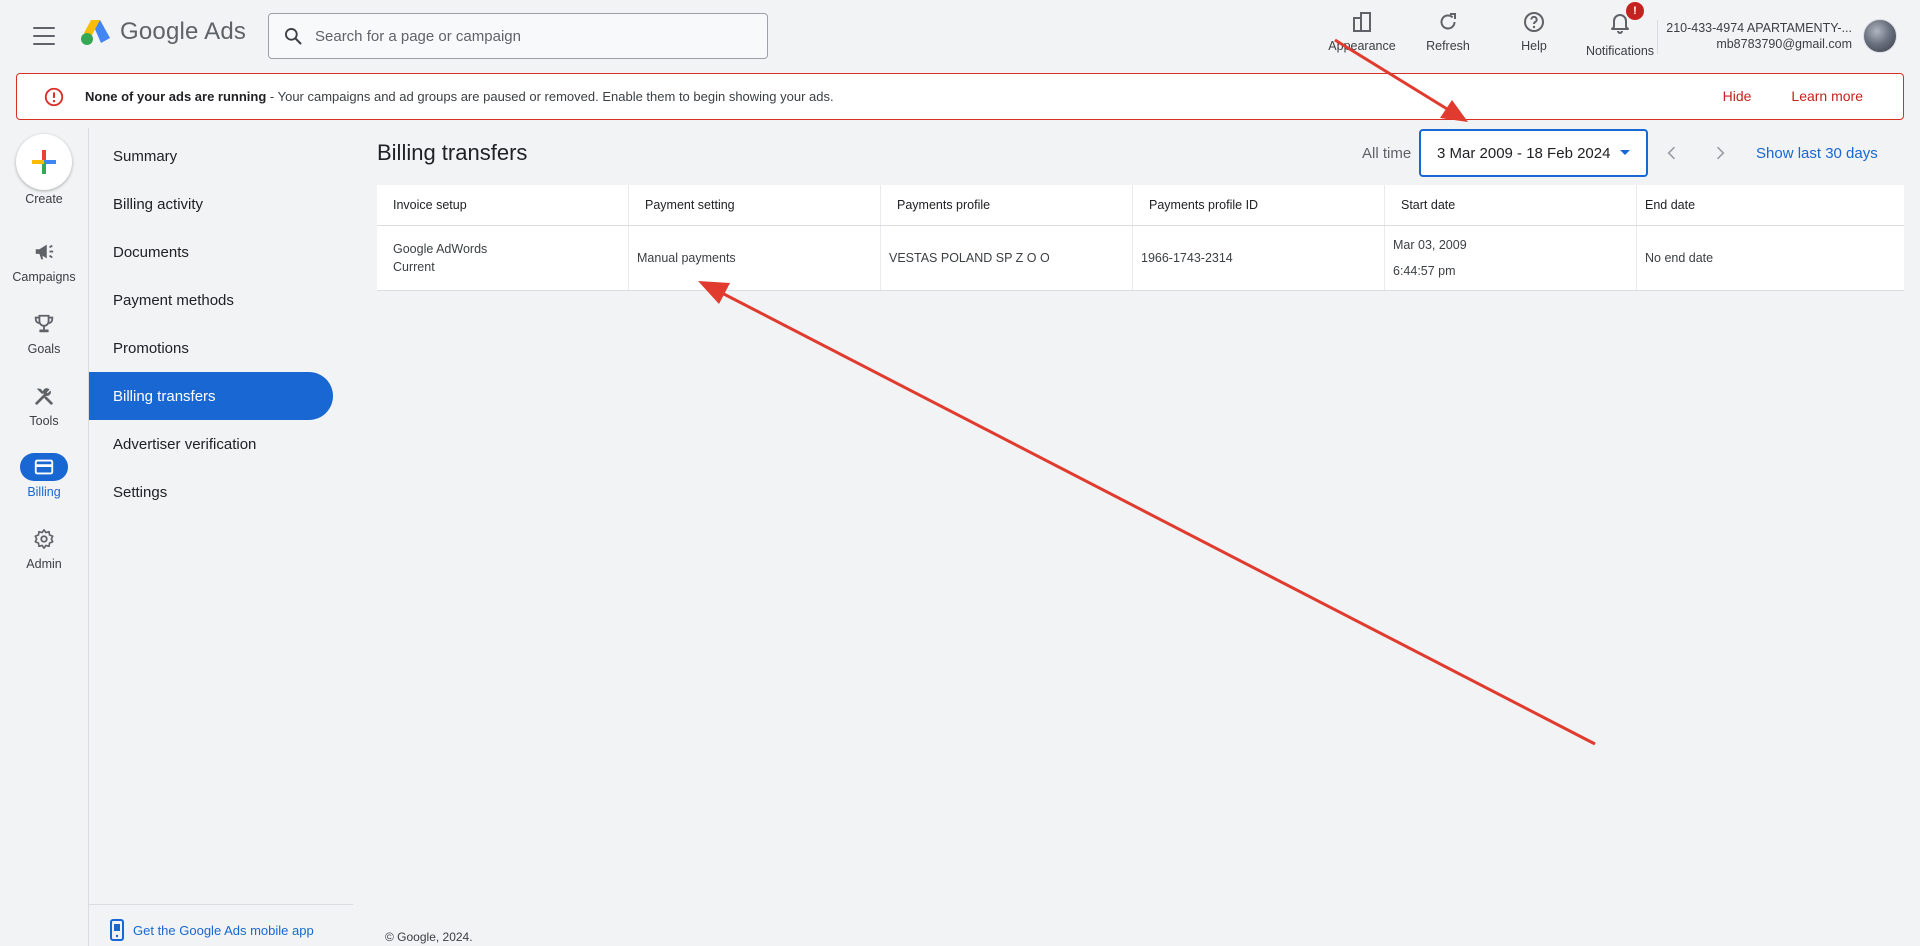 The width and height of the screenshot is (1920, 946). What do you see at coordinates (1534, 46) in the screenshot?
I see `help-label: Help` at bounding box center [1534, 46].